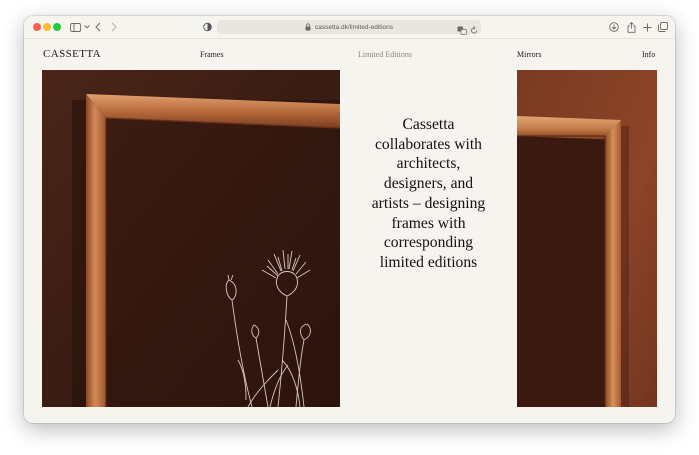 This screenshot has width=699, height=455. I want to click on new-tab-icon, so click(647, 27).